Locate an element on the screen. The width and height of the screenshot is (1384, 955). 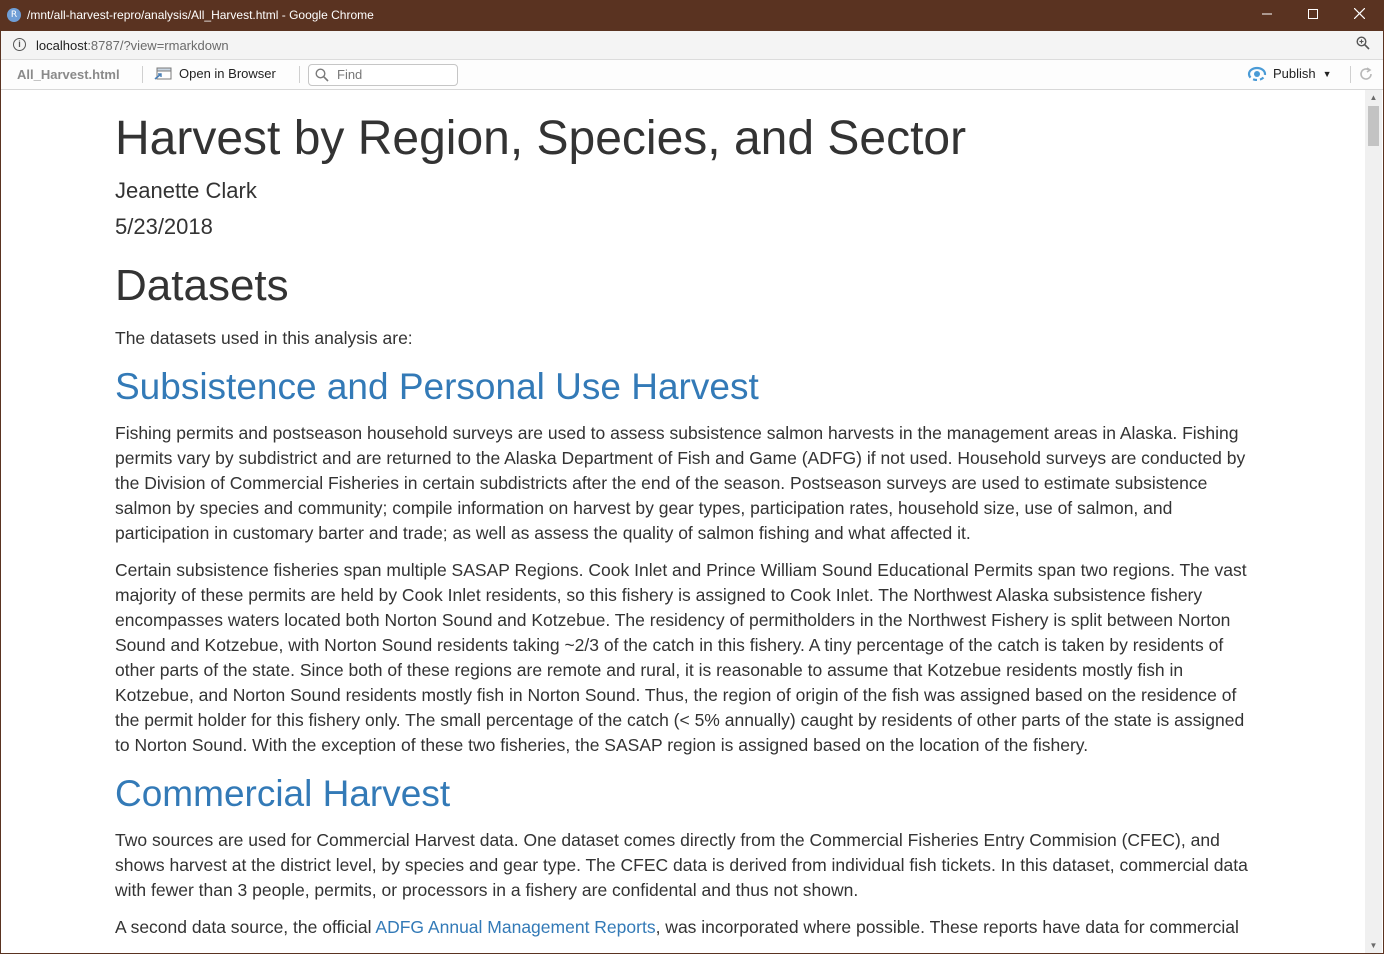
publish-button: Publish ▼ is located at coordinates (1289, 75).